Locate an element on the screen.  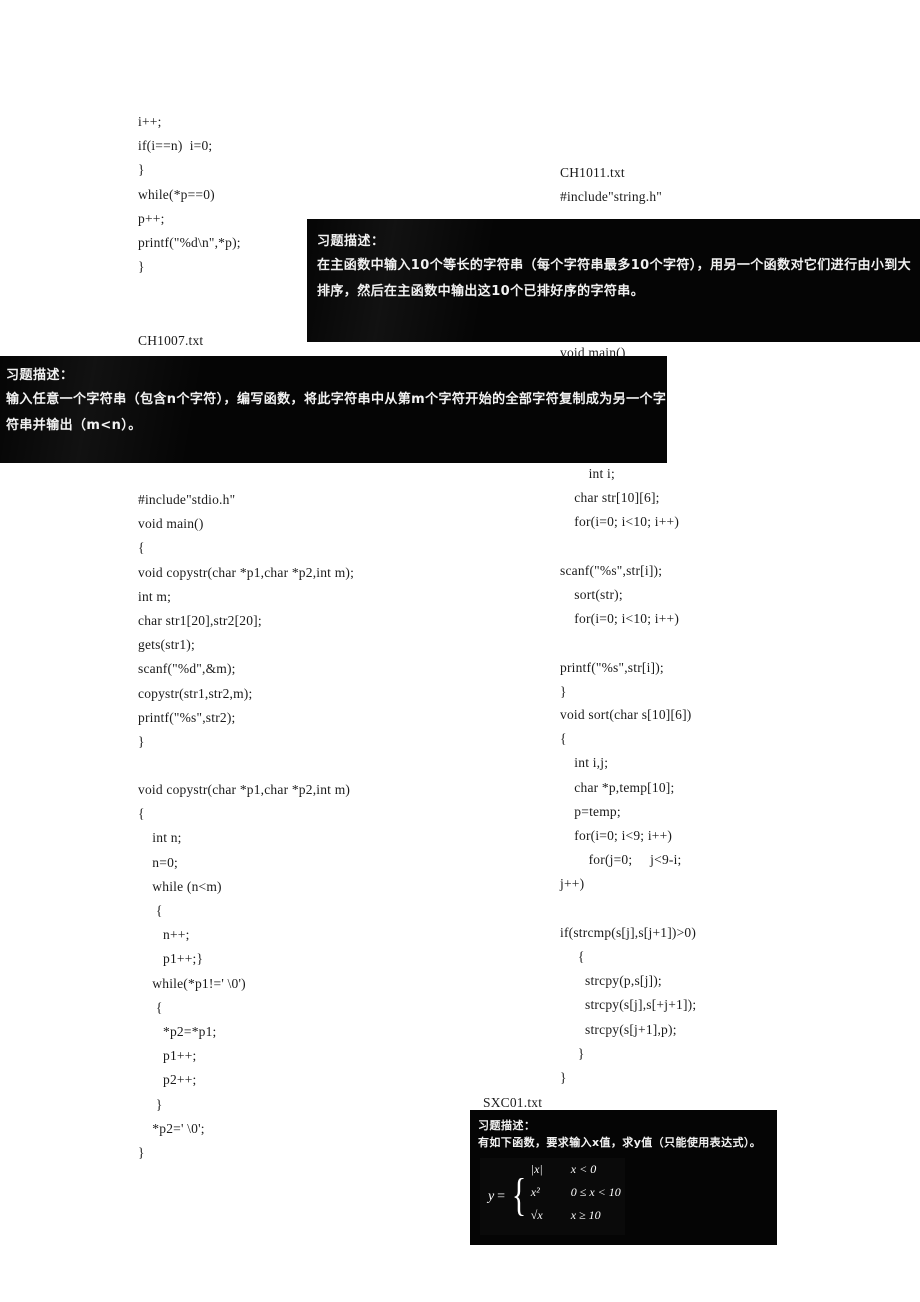
file-label-ch1007: CH1007.txt is located at coordinates (171, 340).